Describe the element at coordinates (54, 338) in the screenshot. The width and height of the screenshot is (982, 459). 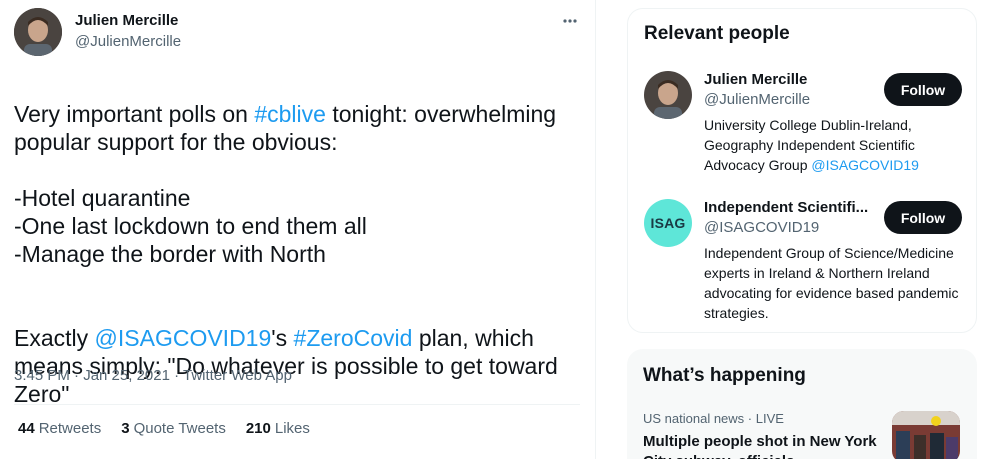
I see `tweet-text-segment: Exactly` at that location.